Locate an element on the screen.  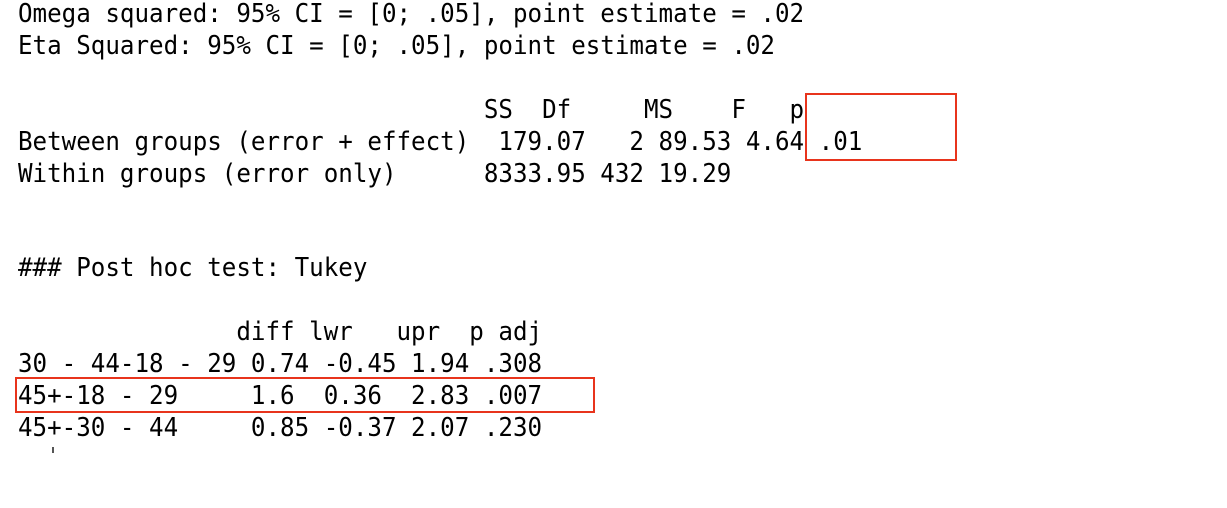
posthoc-row-1: 30 - 44-18 - 29 0.74 -0.45 1.94 .308 is located at coordinates (280, 364).